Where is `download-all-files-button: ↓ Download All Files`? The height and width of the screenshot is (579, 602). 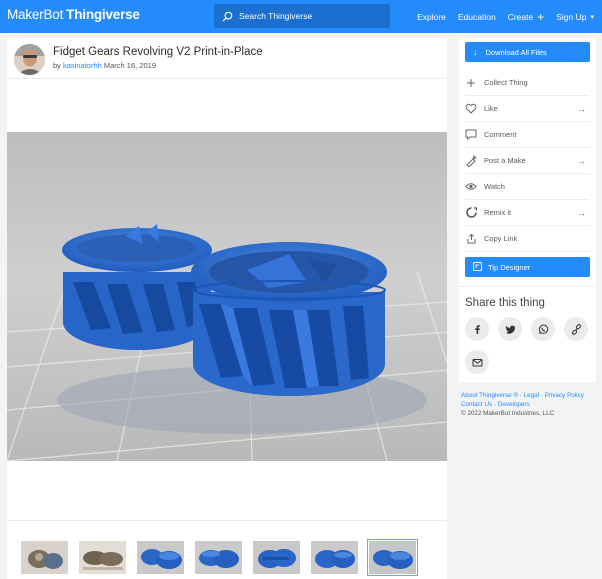 download-all-files-button: ↓ Download All Files is located at coordinates (527, 52).